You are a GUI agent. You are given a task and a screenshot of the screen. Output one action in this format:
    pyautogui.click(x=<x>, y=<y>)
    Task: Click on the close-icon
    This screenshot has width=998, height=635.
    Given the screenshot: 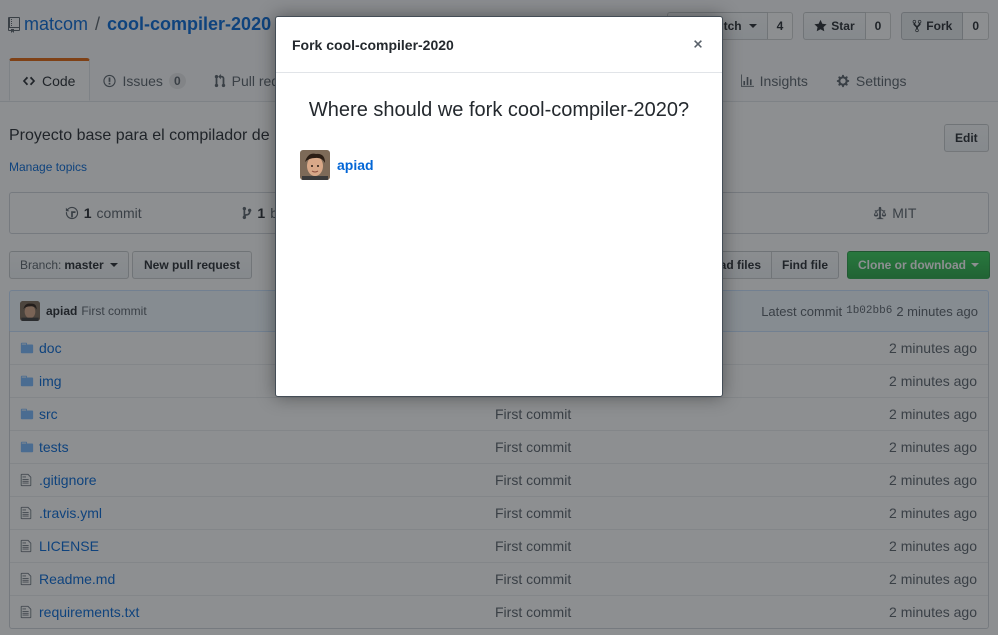 What is the action you would take?
    pyautogui.click(x=698, y=44)
    